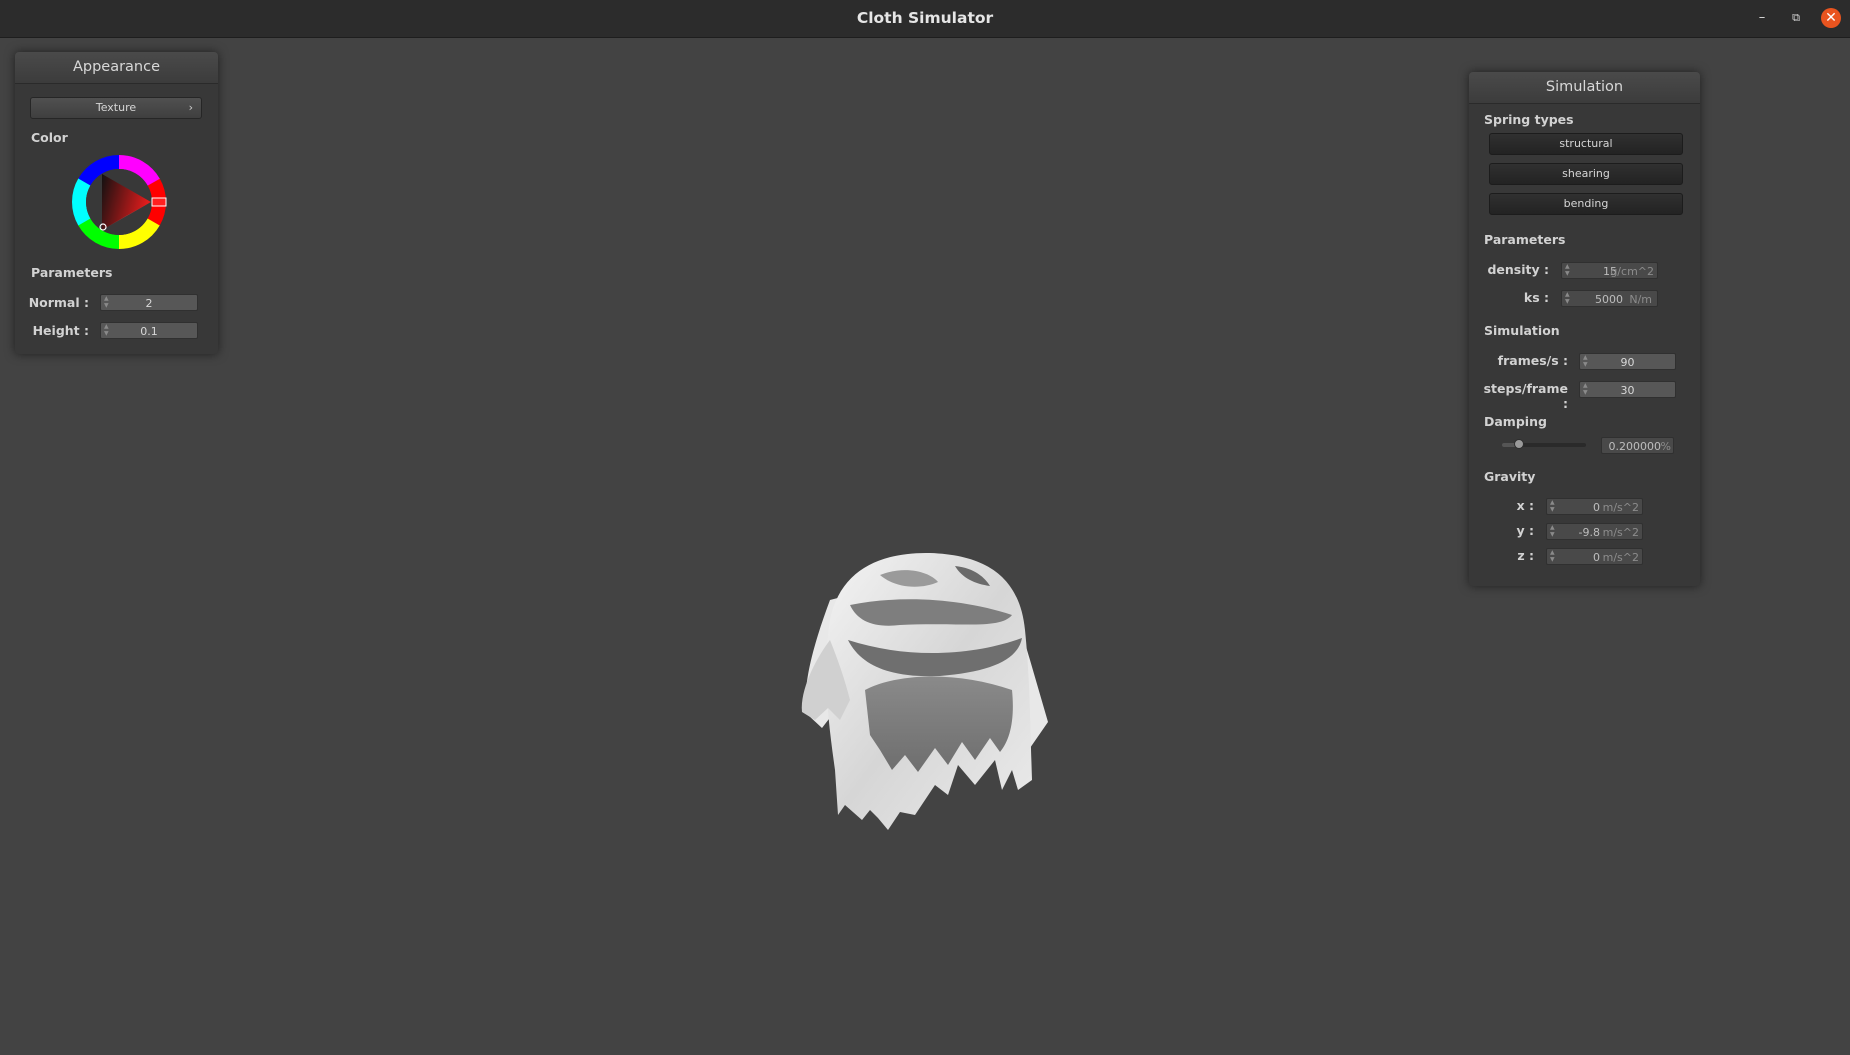 This screenshot has height=1055, width=1850. What do you see at coordinates (49, 137) in the screenshot?
I see `color-section-label: Color` at bounding box center [49, 137].